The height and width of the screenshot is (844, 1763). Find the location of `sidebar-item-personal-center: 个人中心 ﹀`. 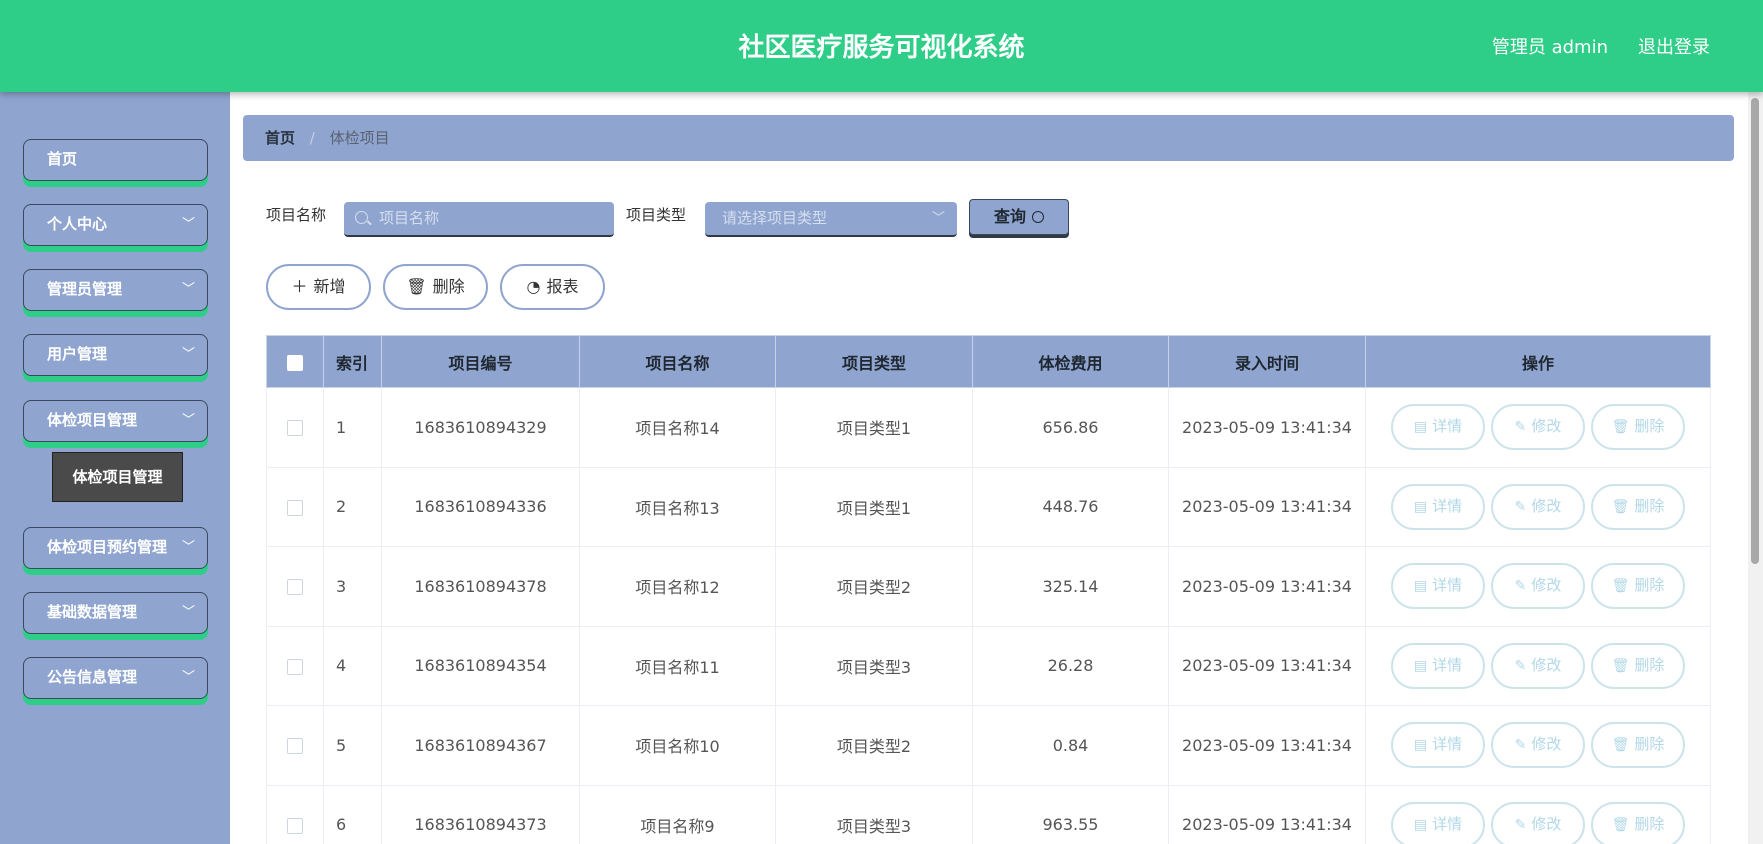

sidebar-item-personal-center: 个人中心 ﹀ is located at coordinates (115, 225).